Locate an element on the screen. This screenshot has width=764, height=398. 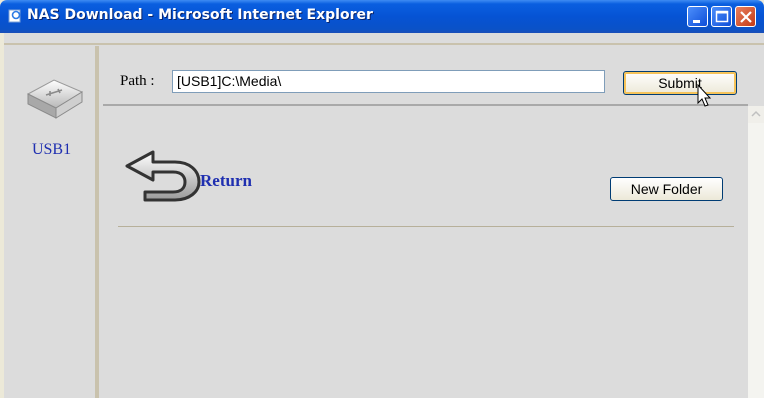
maximize-icon is located at coordinates (722, 16).